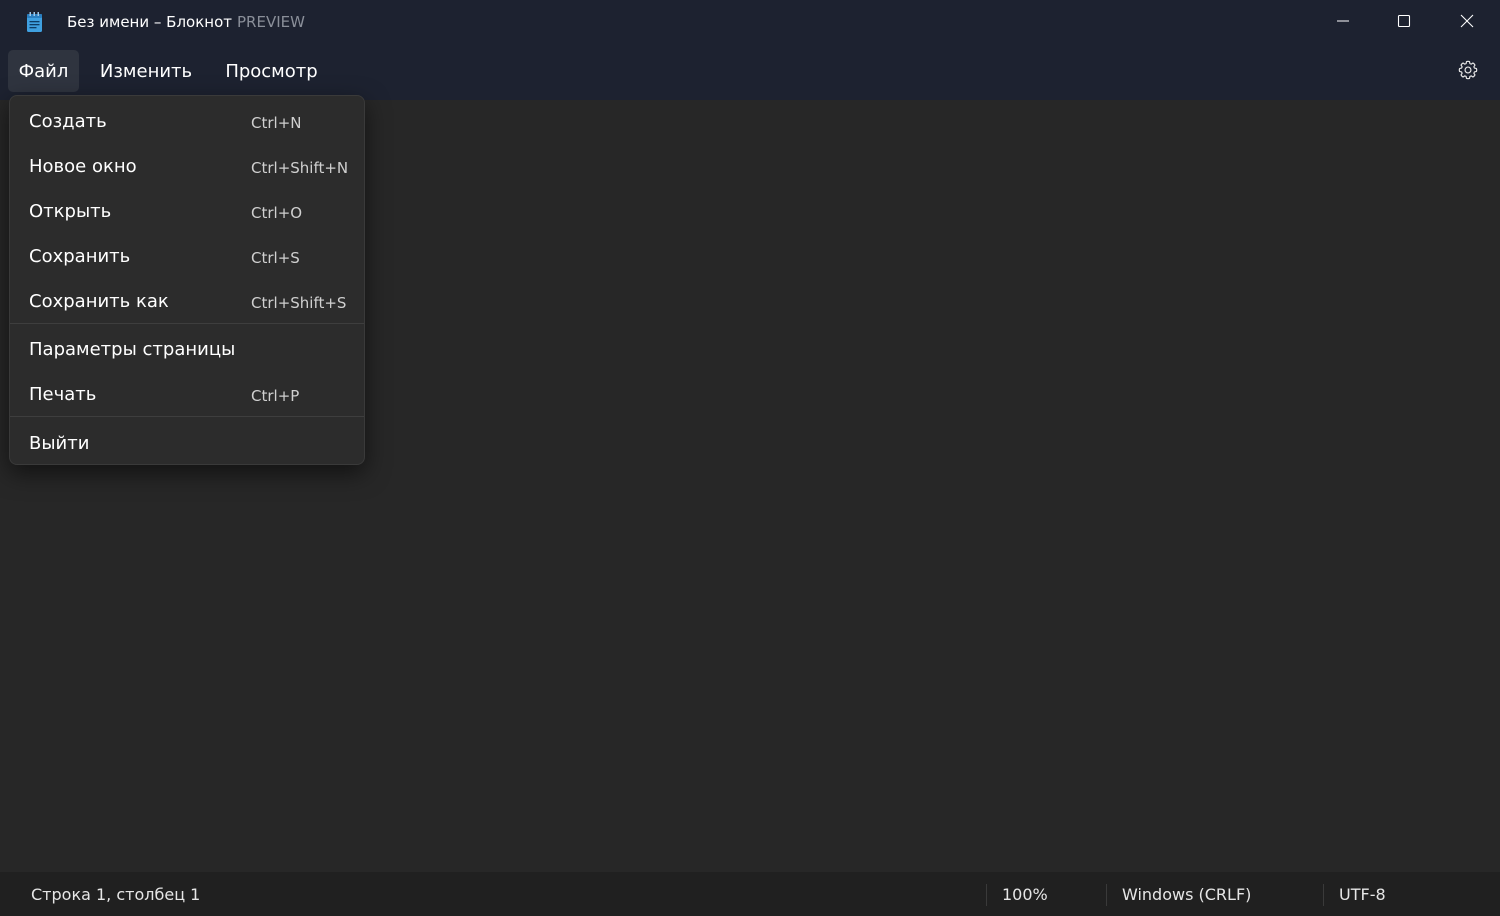 The image size is (1500, 916). Describe the element at coordinates (146, 71) in the screenshot. I see `menu-edit: Изменить` at that location.